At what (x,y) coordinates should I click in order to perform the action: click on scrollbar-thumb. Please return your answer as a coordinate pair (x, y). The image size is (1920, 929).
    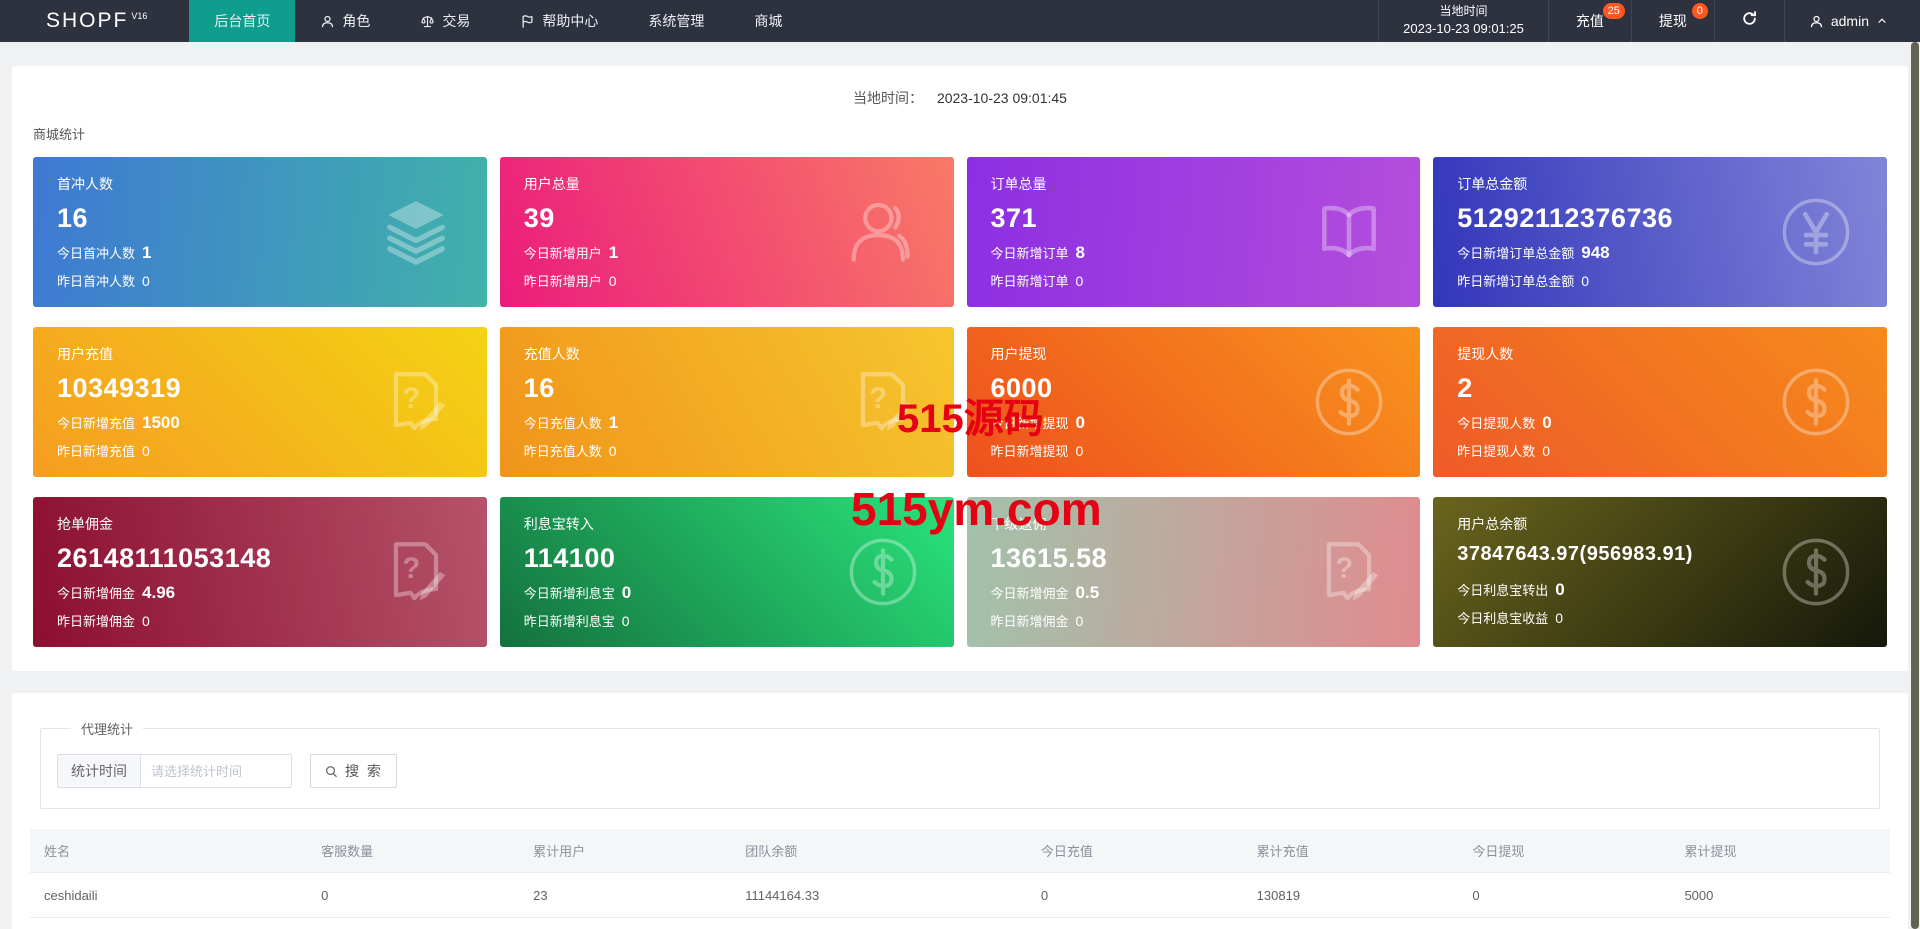
    Looking at the image, I should click on (1915, 485).